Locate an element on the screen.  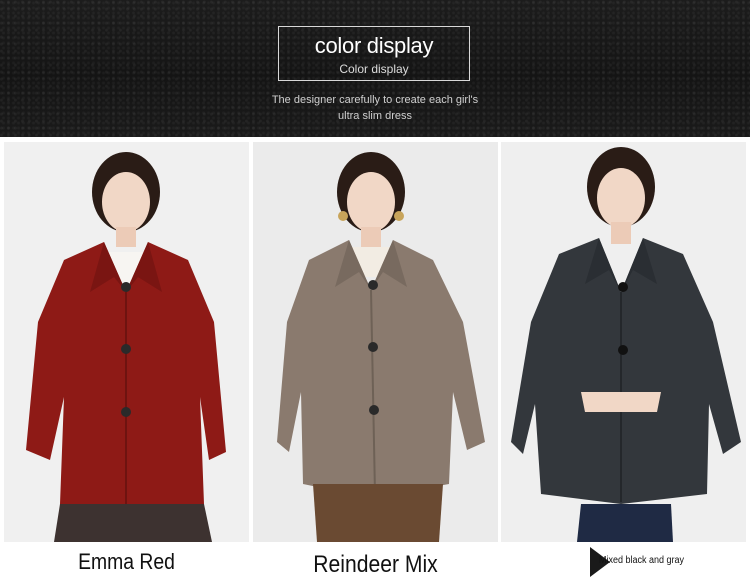
caption-mixed-black-gray: Mixed black and gray is located at coordinates (642, 560).